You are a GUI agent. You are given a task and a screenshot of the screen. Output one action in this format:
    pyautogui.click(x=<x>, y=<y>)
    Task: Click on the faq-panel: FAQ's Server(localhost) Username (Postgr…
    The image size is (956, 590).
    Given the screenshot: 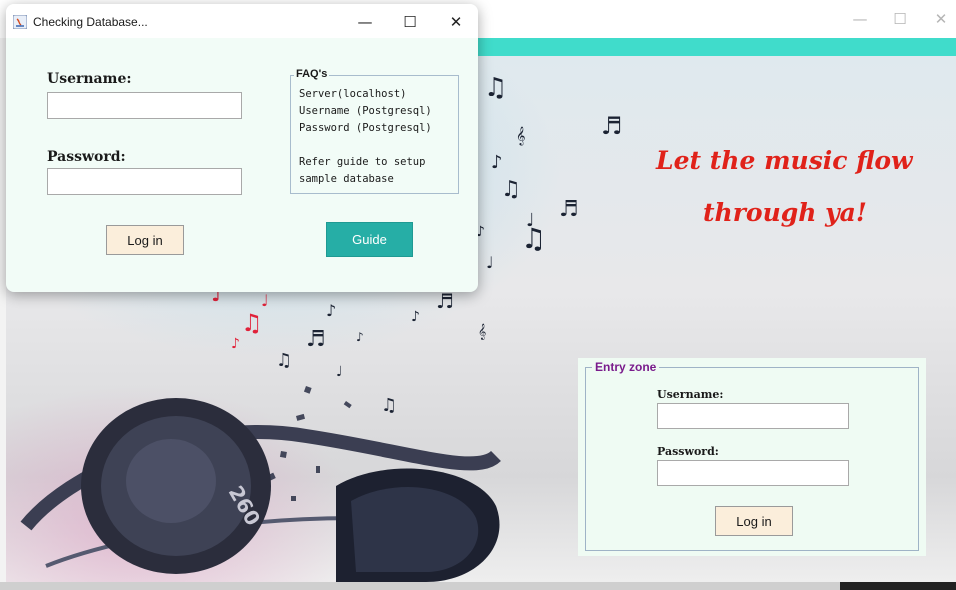 What is the action you would take?
    pyautogui.click(x=374, y=131)
    